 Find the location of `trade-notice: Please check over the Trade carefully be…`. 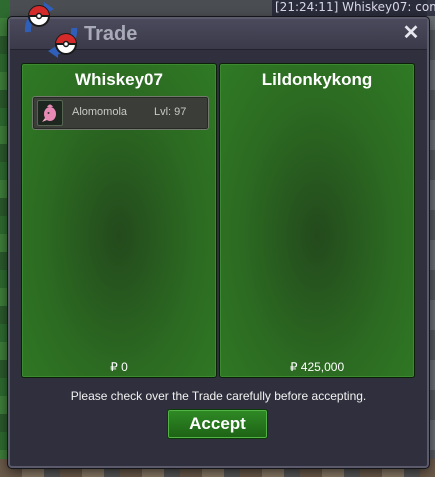

trade-notice: Please check over the Trade carefully be… is located at coordinates (218, 396).